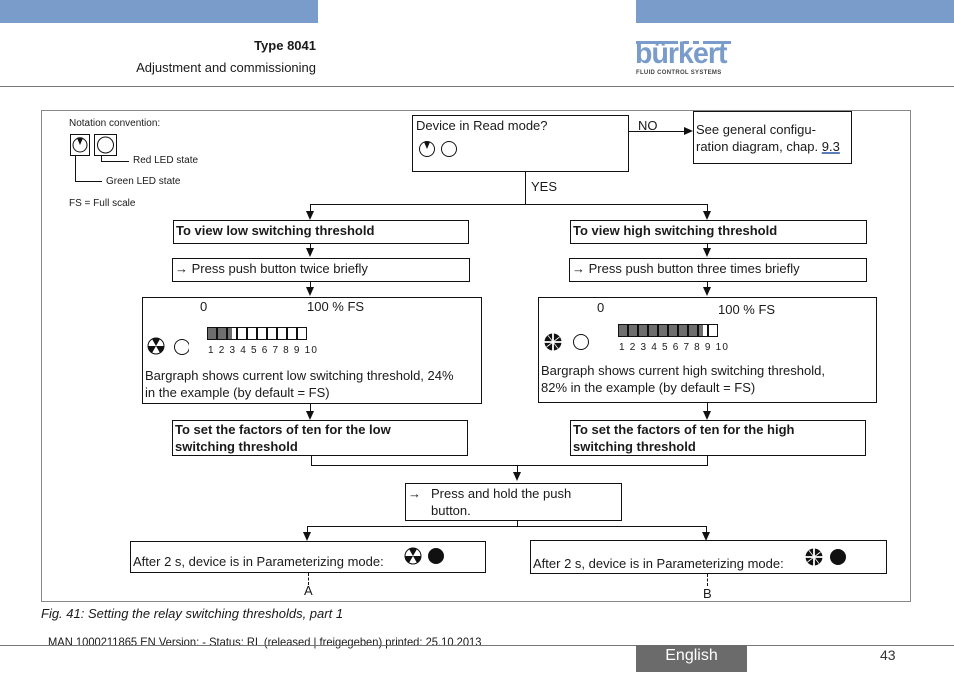 This screenshot has height=673, width=954. I want to click on notation-red-led-box, so click(105, 145).